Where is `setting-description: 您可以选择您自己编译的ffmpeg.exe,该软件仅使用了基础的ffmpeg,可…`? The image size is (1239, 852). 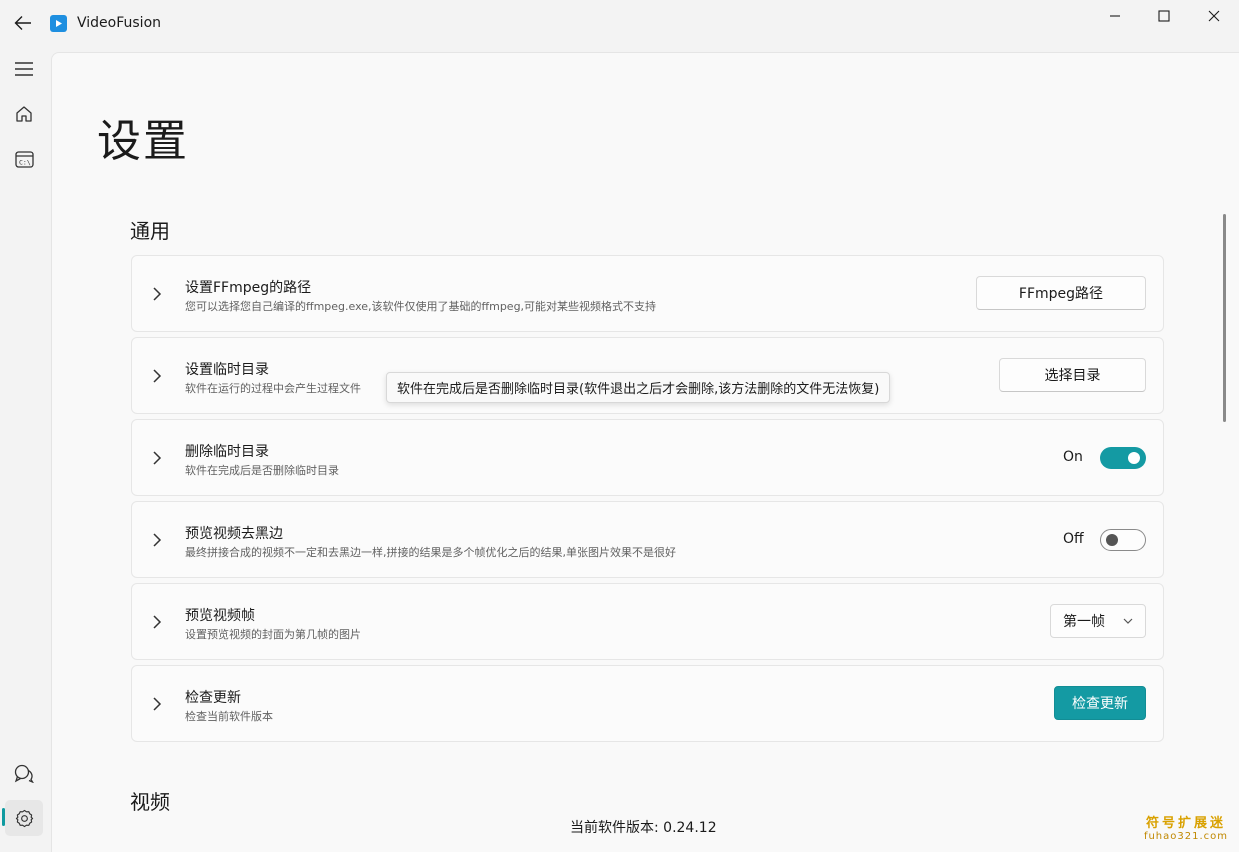
setting-description: 您可以选择您自己编译的ffmpeg.exe,该软件仅使用了基础的ffmpeg,可… is located at coordinates (421, 306).